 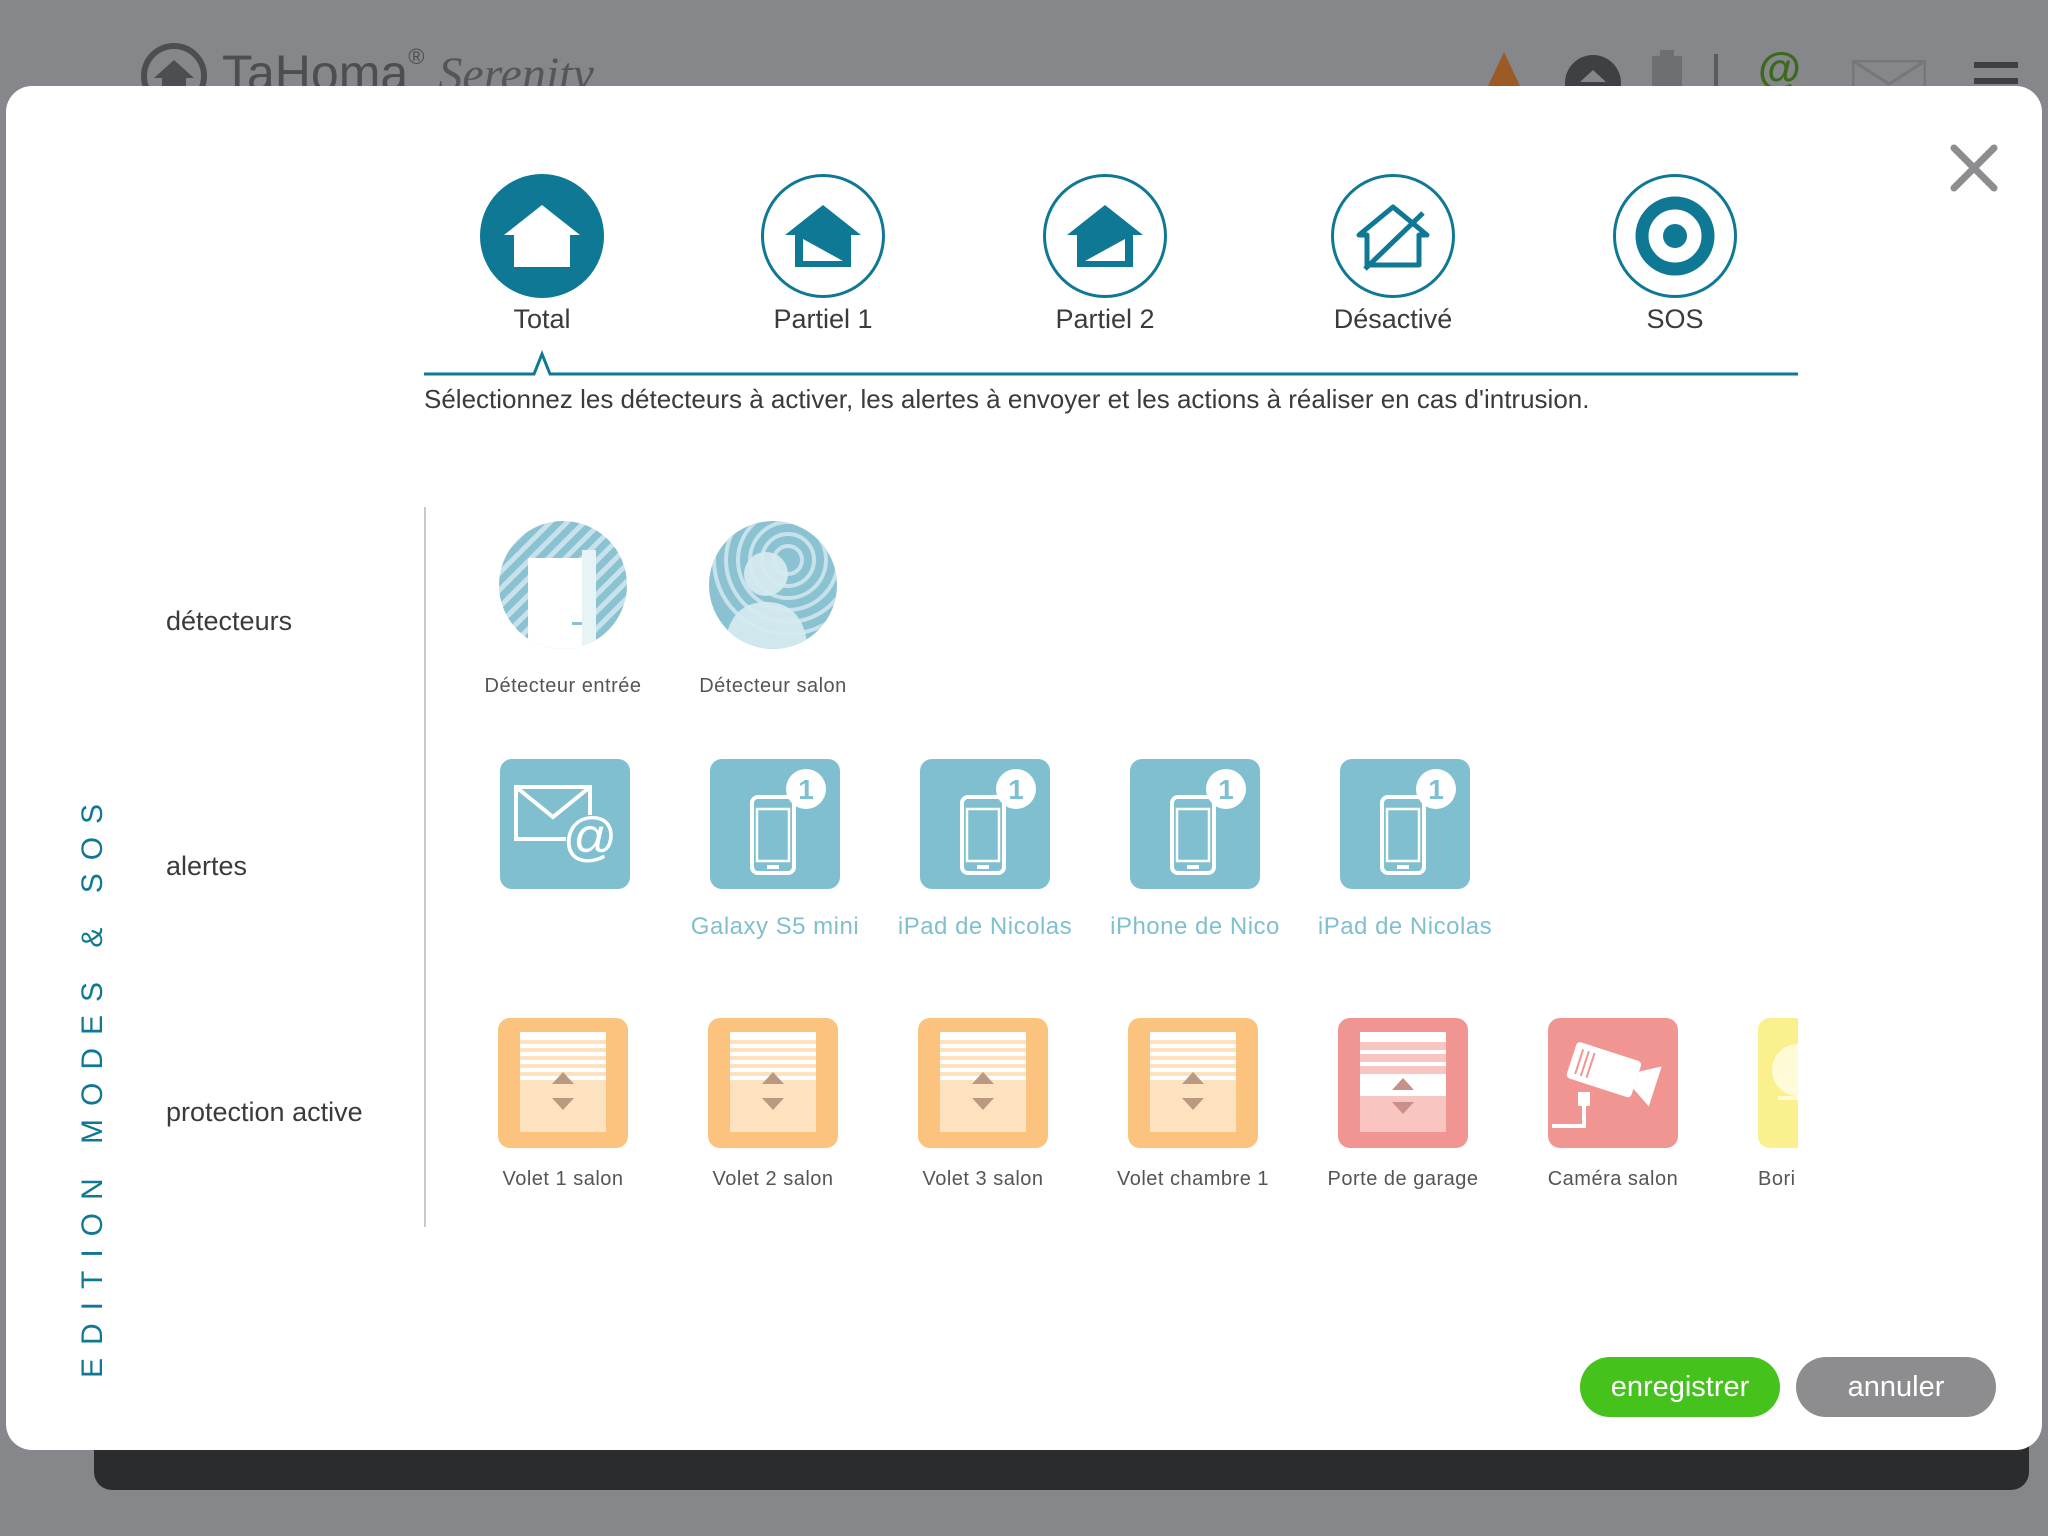 What do you see at coordinates (773, 585) in the screenshot?
I see `motion-sensor-icon` at bounding box center [773, 585].